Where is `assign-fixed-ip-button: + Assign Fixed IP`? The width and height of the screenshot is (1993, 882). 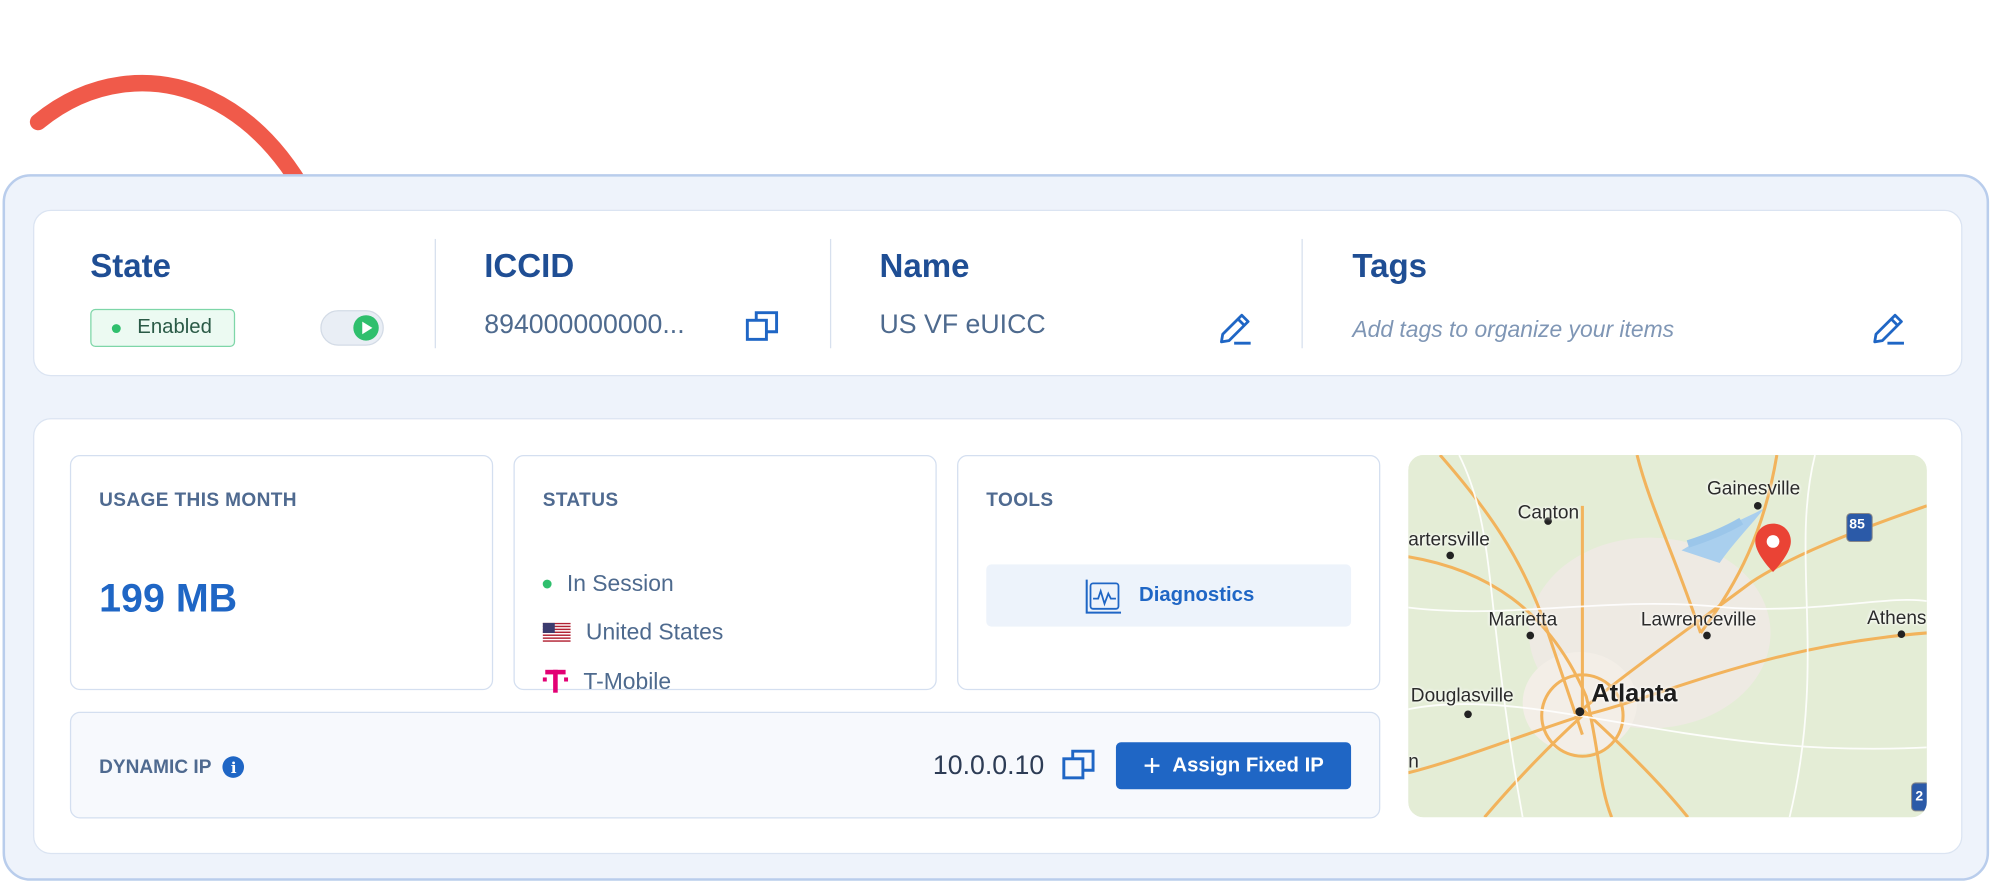 assign-fixed-ip-button: + Assign Fixed IP is located at coordinates (1233, 766).